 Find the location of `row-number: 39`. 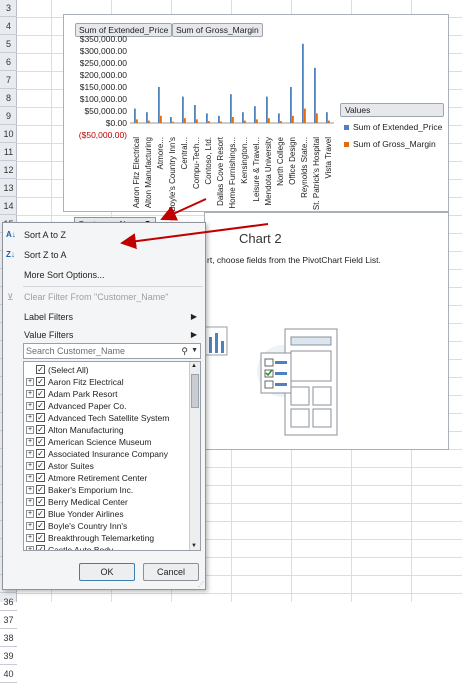

row-number: 39 is located at coordinates (8, 656).